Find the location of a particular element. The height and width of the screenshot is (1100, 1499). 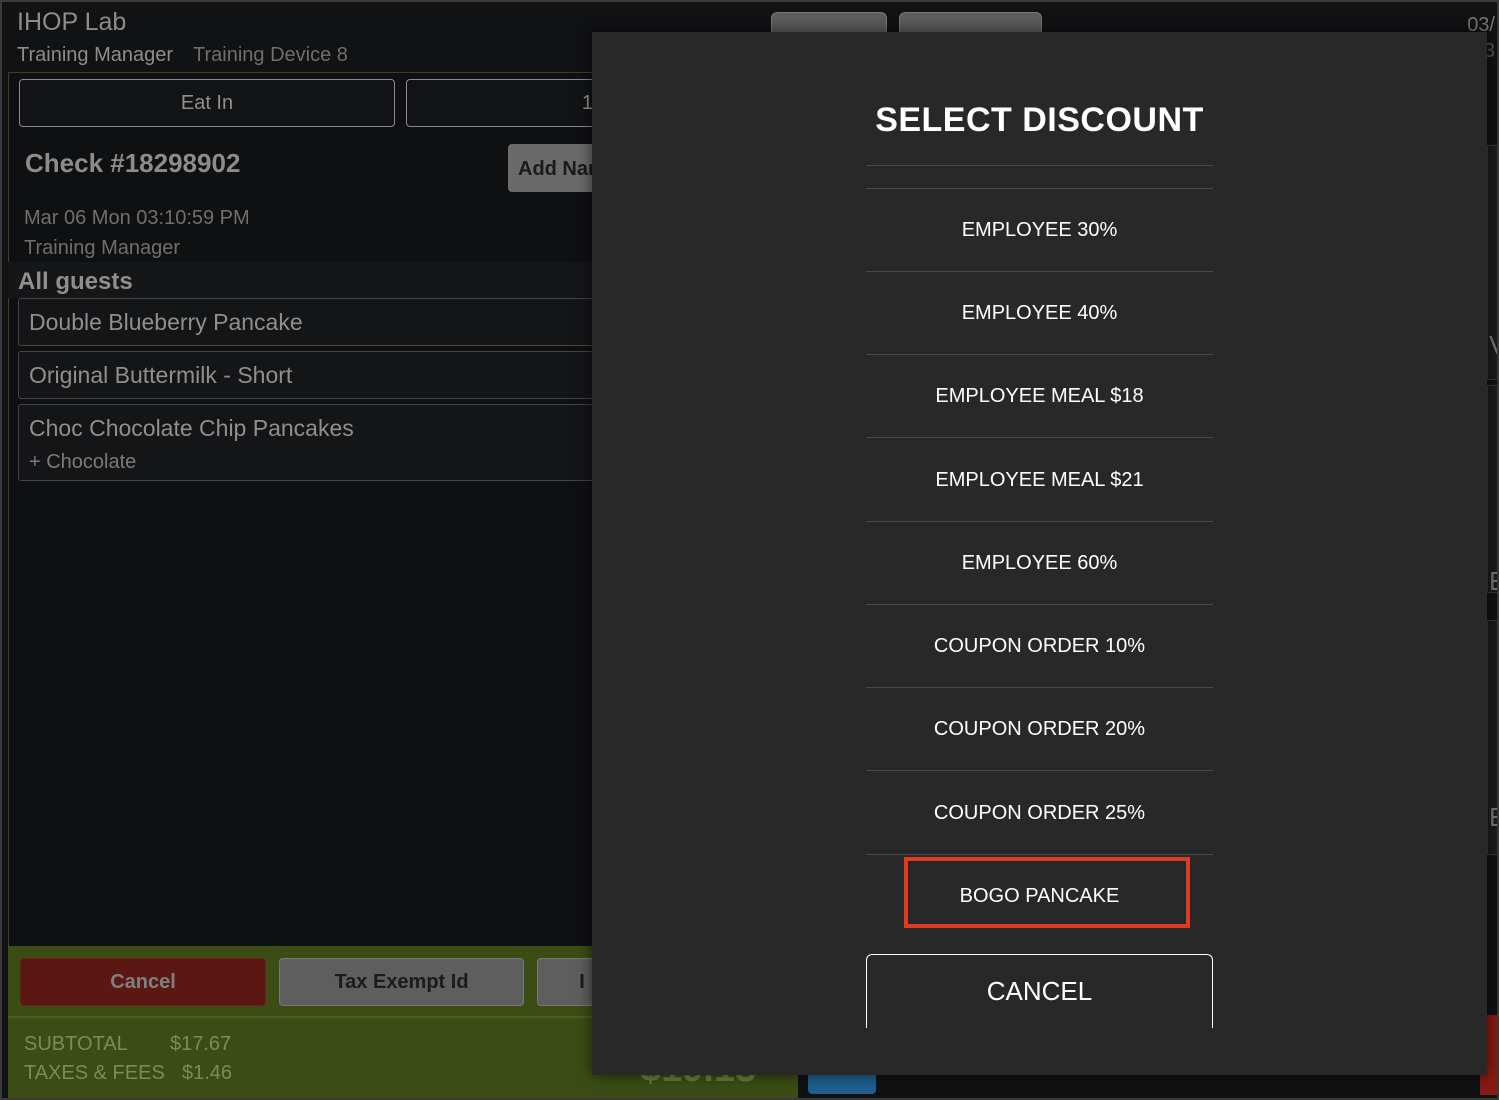

tax-exempt-button: Tax Exempt Id is located at coordinates (401, 982).